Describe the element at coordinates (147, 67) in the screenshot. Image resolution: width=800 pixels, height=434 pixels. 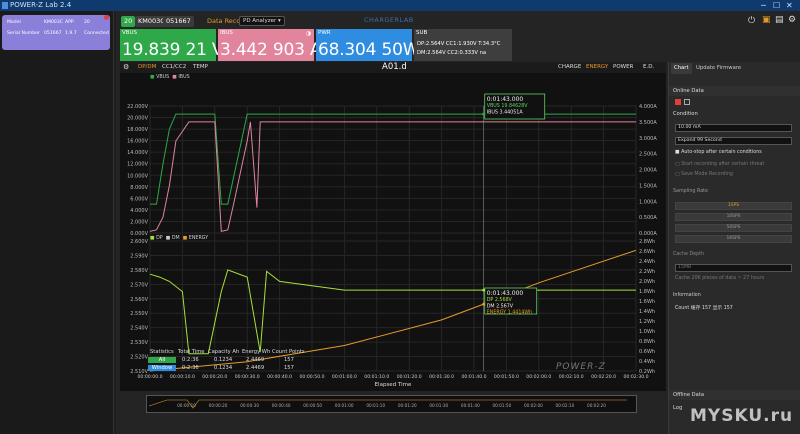
I see `tab-dpdm: DP/DM` at that location.